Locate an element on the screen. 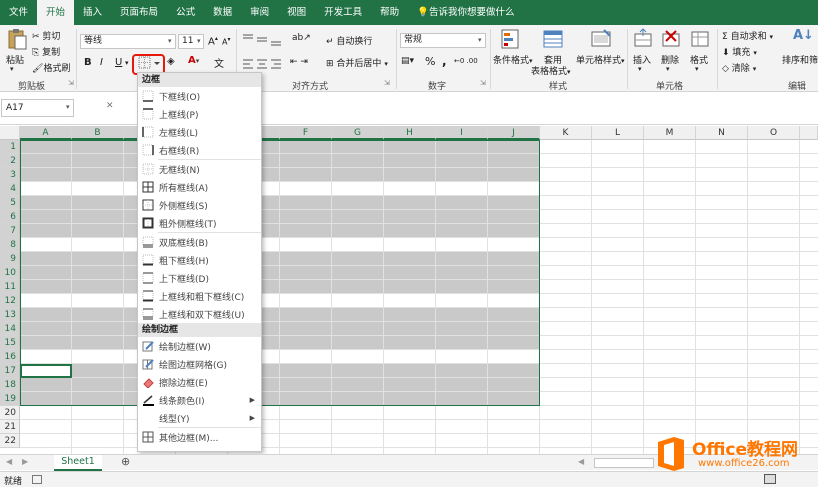  font-name-select: 等线 is located at coordinates (128, 41).